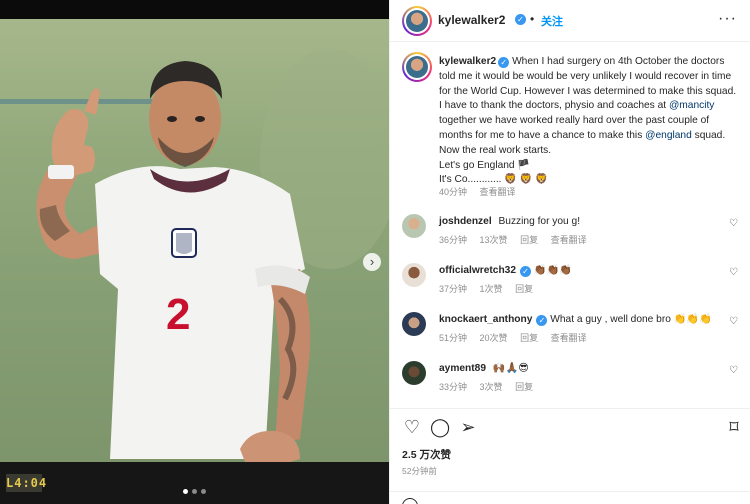 This screenshot has height=504, width=750. What do you see at coordinates (570, 21) in the screenshot?
I see `post-header: kylewalker2 ✓ • 关注 ···` at bounding box center [570, 21].